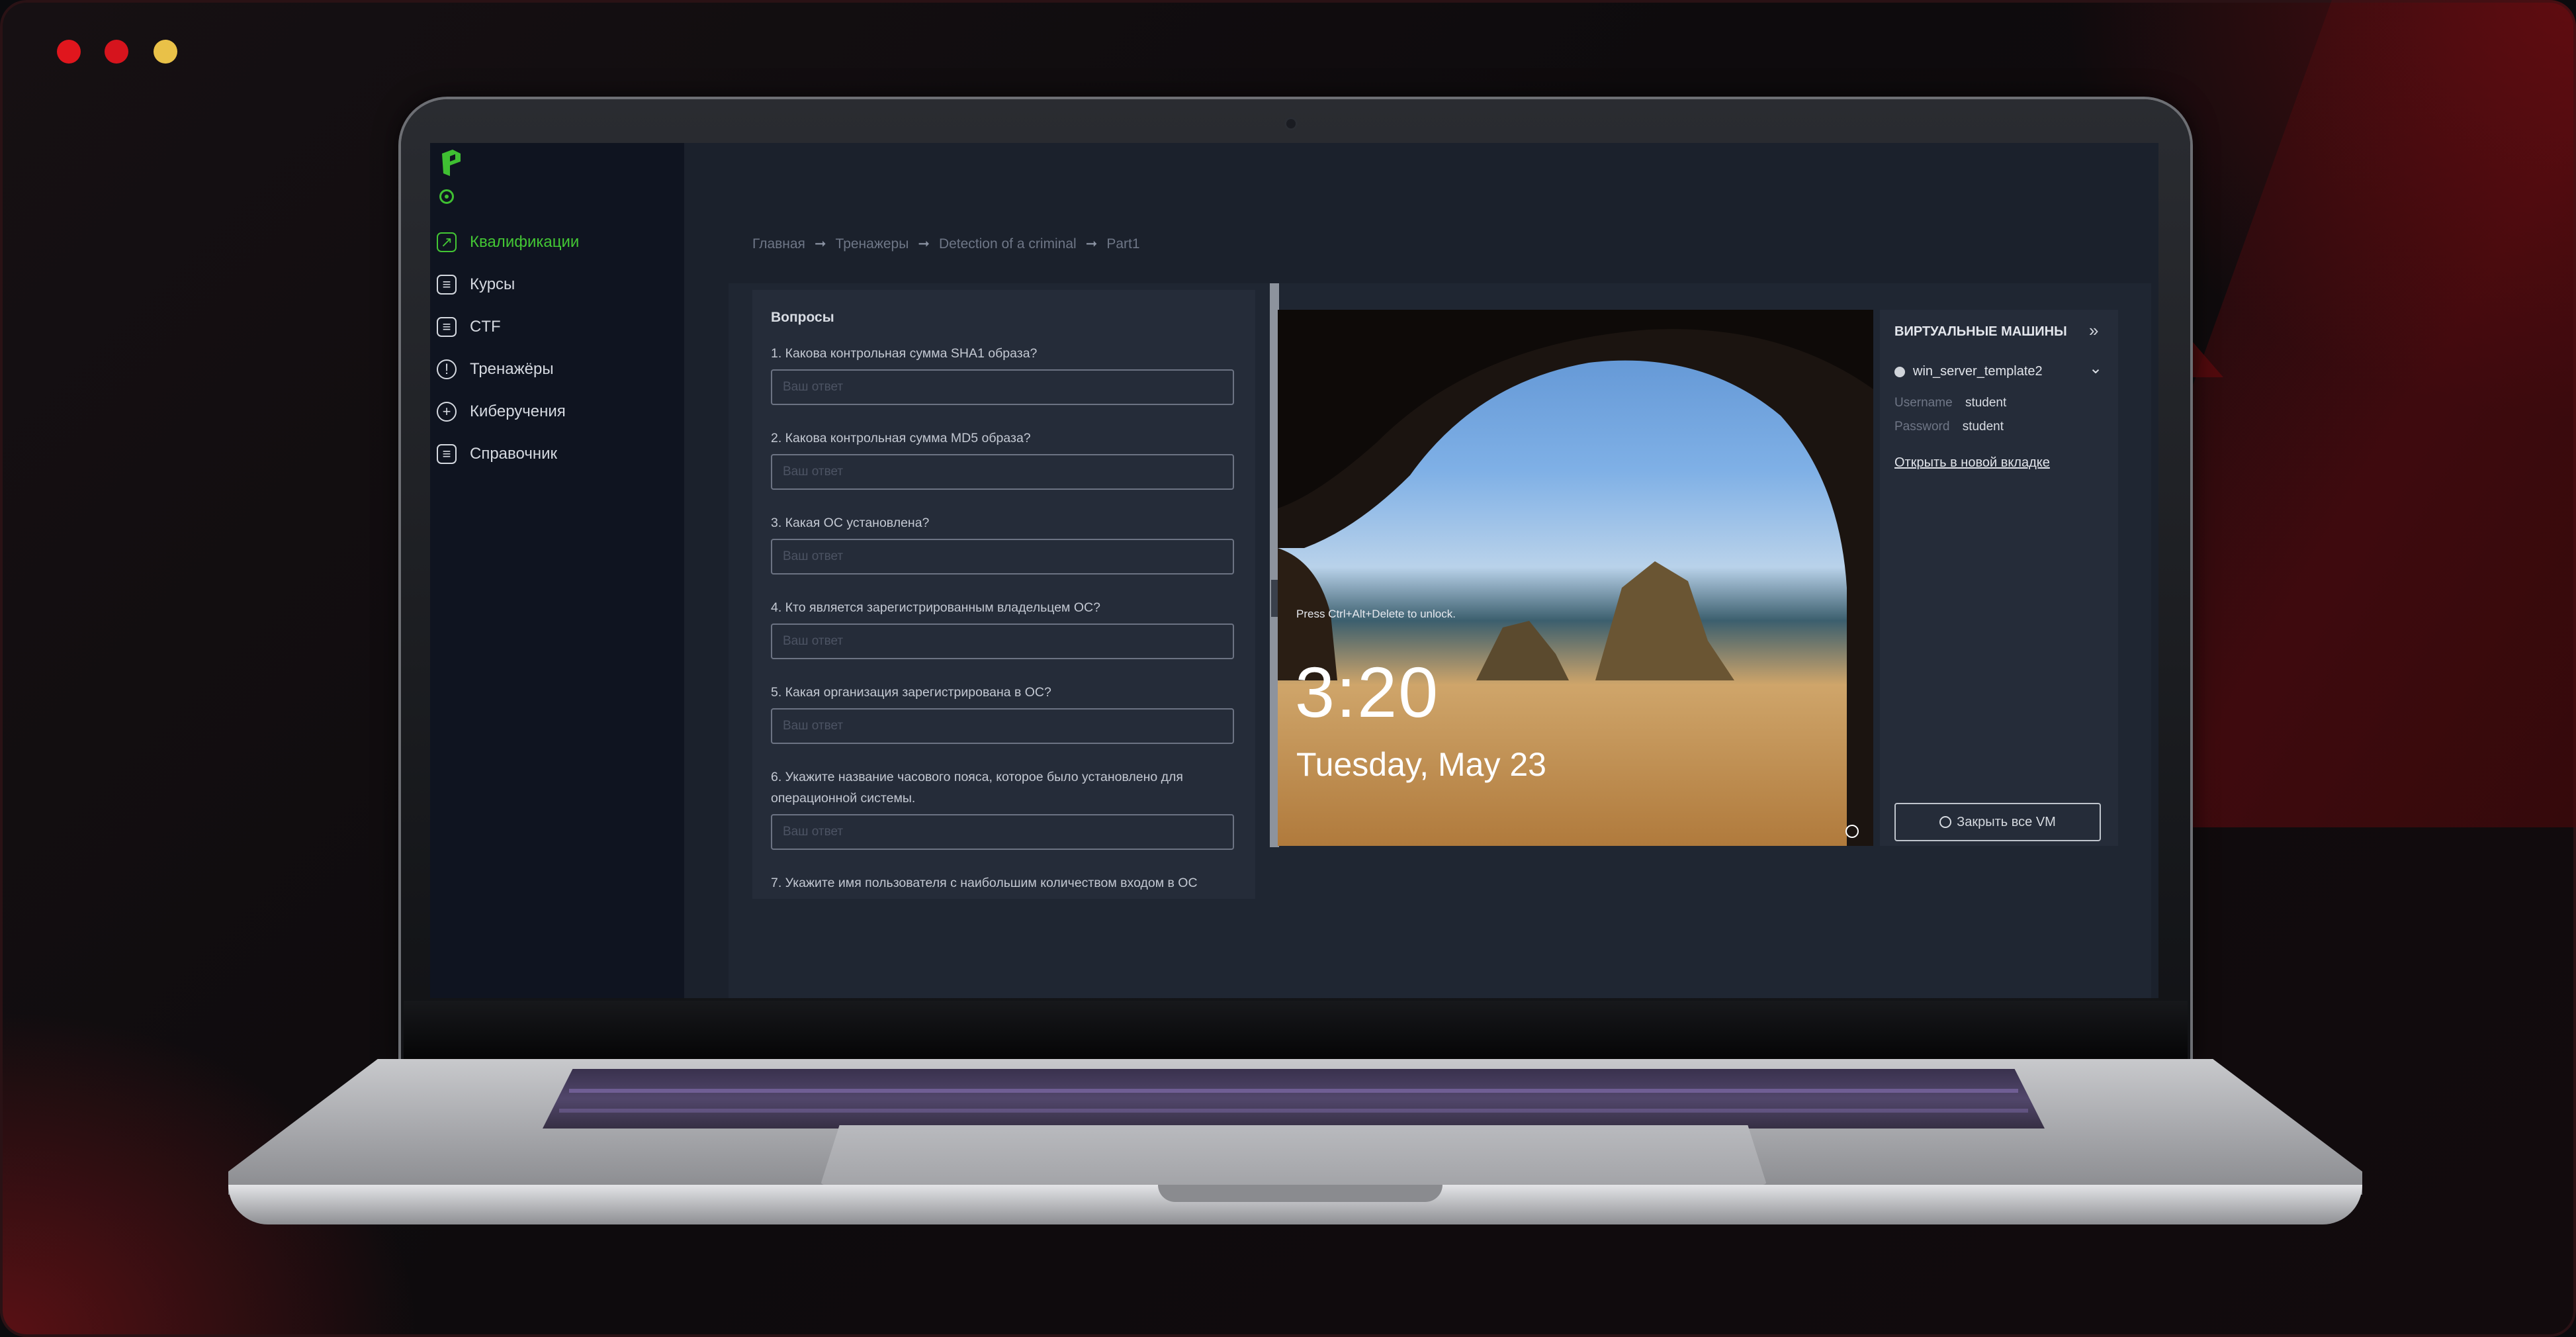  I want to click on chevron-down-icon: ⌄, so click(2095, 368).